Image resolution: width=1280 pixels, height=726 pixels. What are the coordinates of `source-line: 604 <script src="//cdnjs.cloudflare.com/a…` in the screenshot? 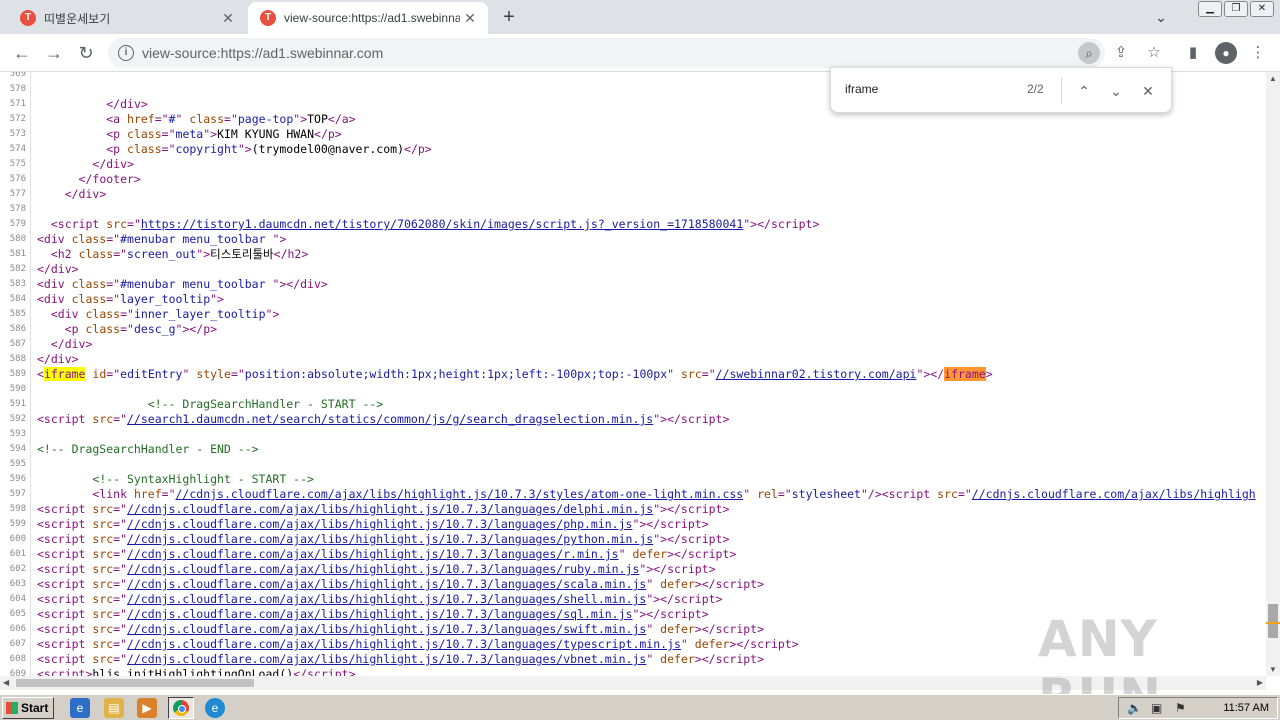 It's located at (633, 599).